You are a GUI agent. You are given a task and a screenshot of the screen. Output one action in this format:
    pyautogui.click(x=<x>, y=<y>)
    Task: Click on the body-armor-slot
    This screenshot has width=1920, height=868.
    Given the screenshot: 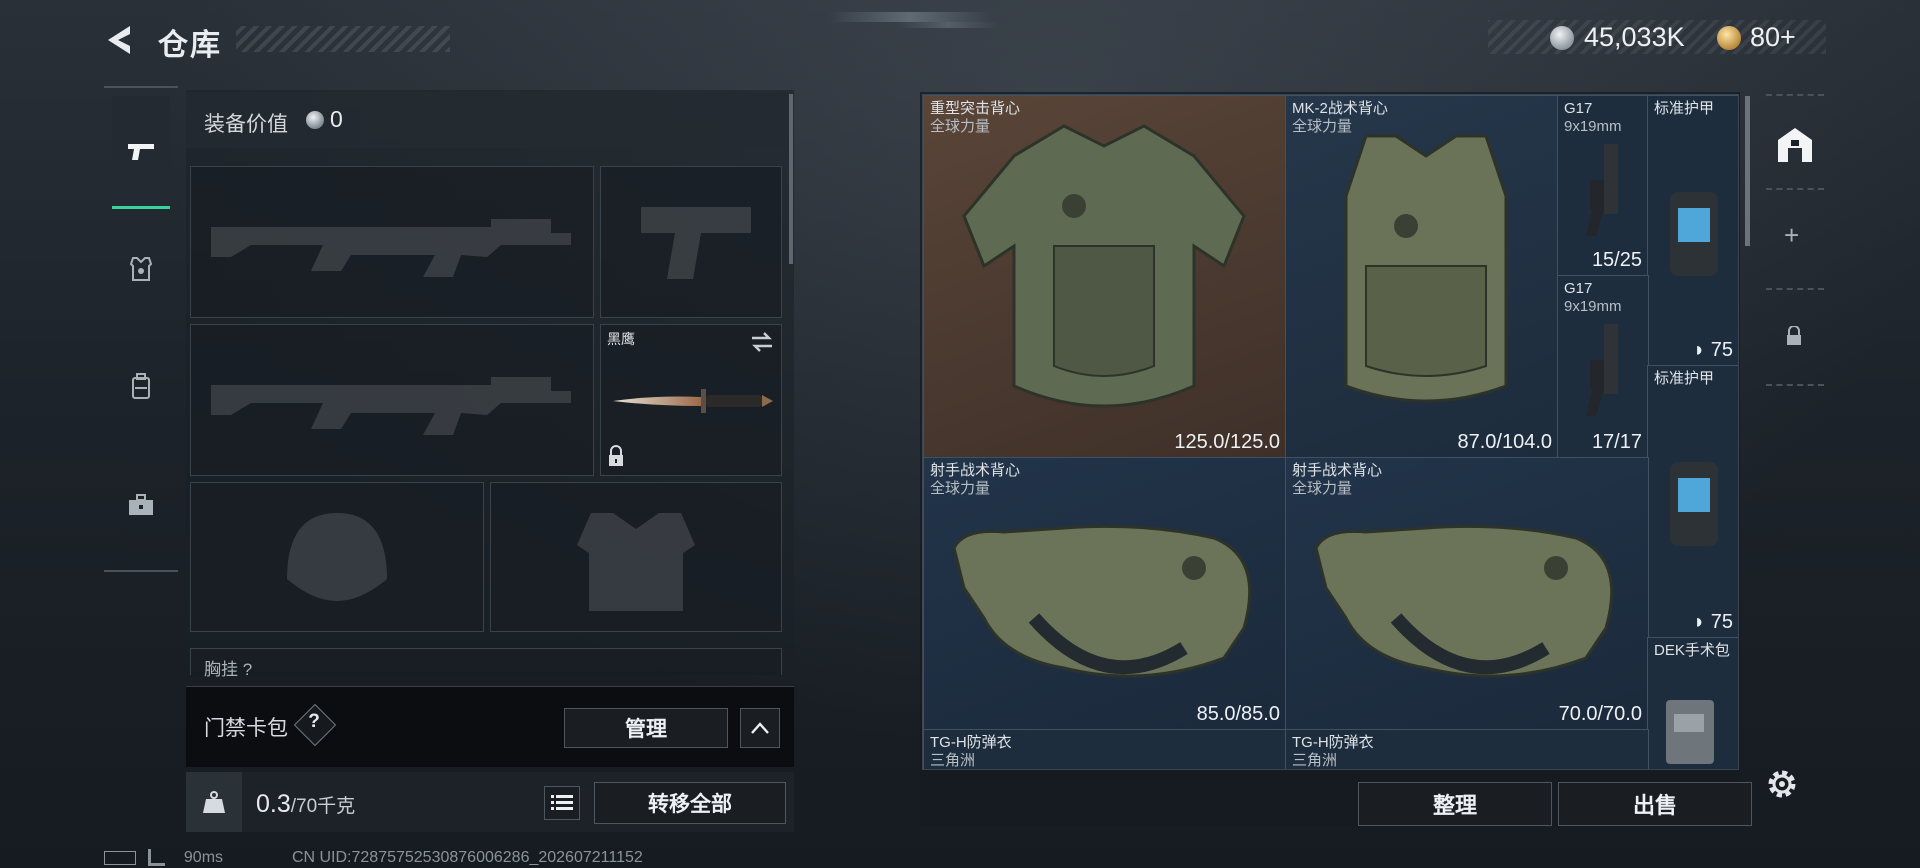 What is the action you would take?
    pyautogui.click(x=636, y=557)
    